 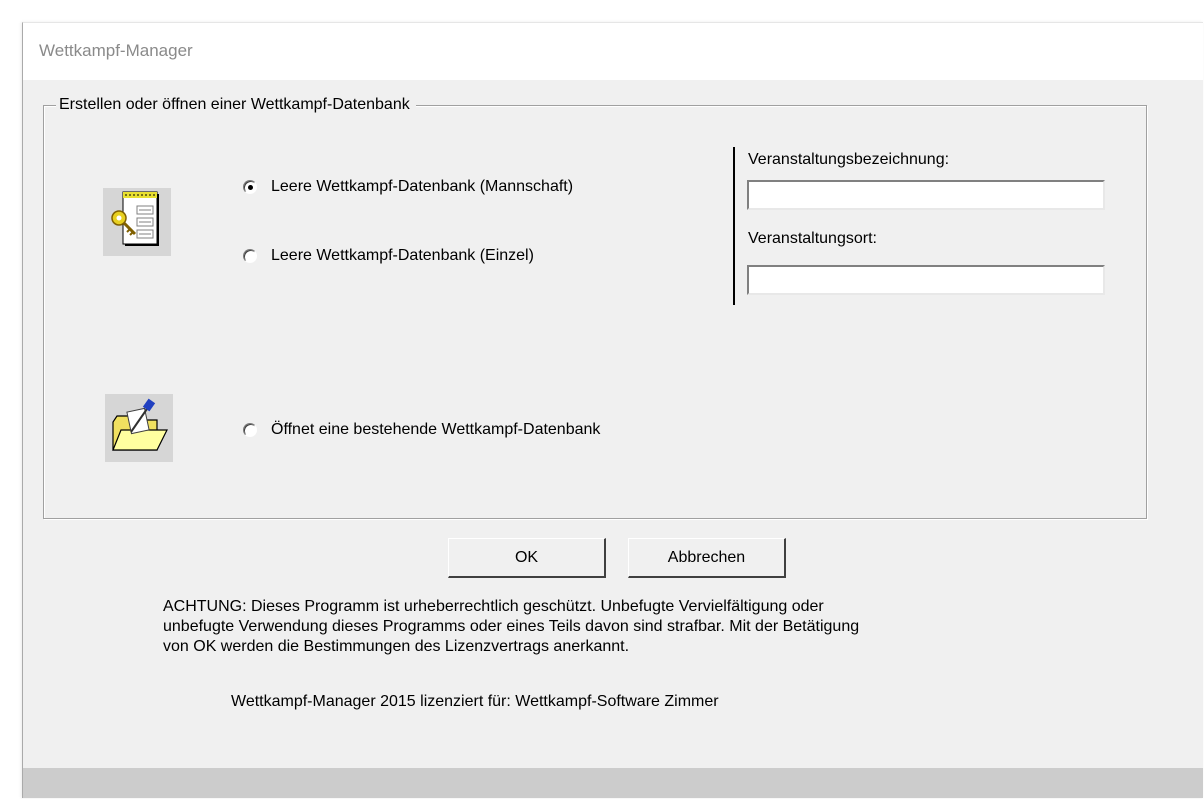 What do you see at coordinates (926, 195) in the screenshot?
I see `event-name-input` at bounding box center [926, 195].